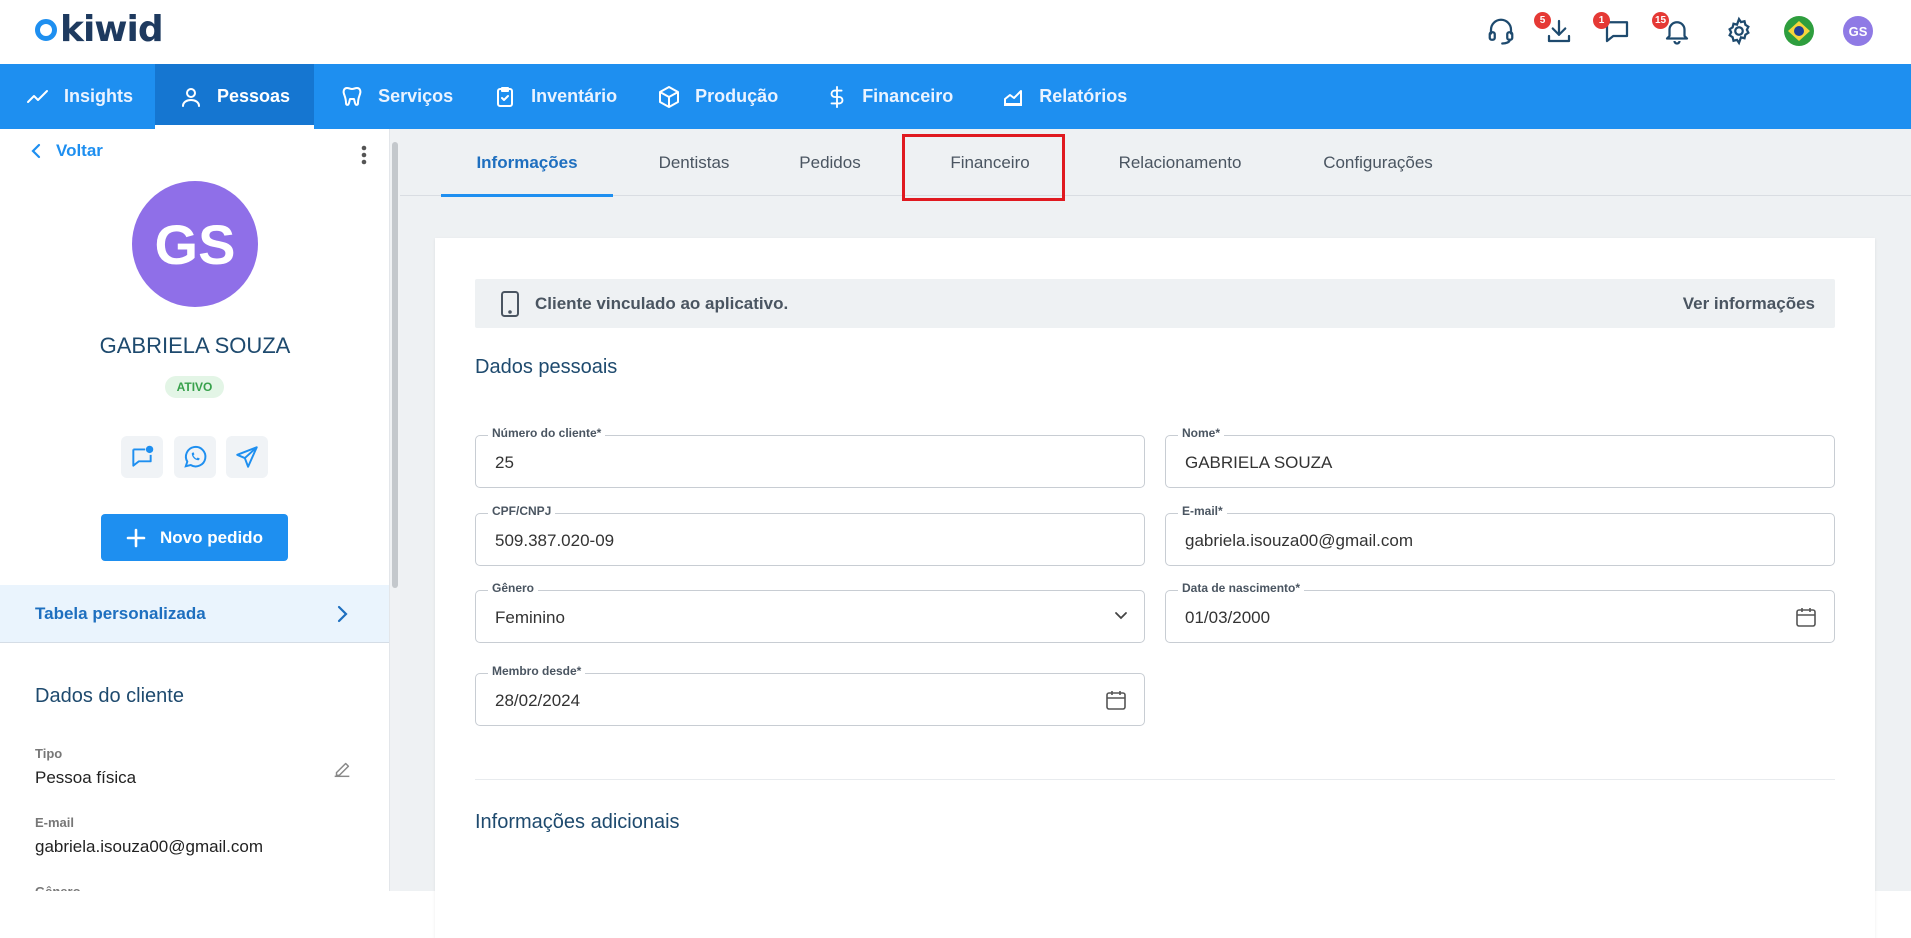 This screenshot has width=1911, height=938. Describe the element at coordinates (1013, 97) in the screenshot. I see `area-chart-icon` at that location.